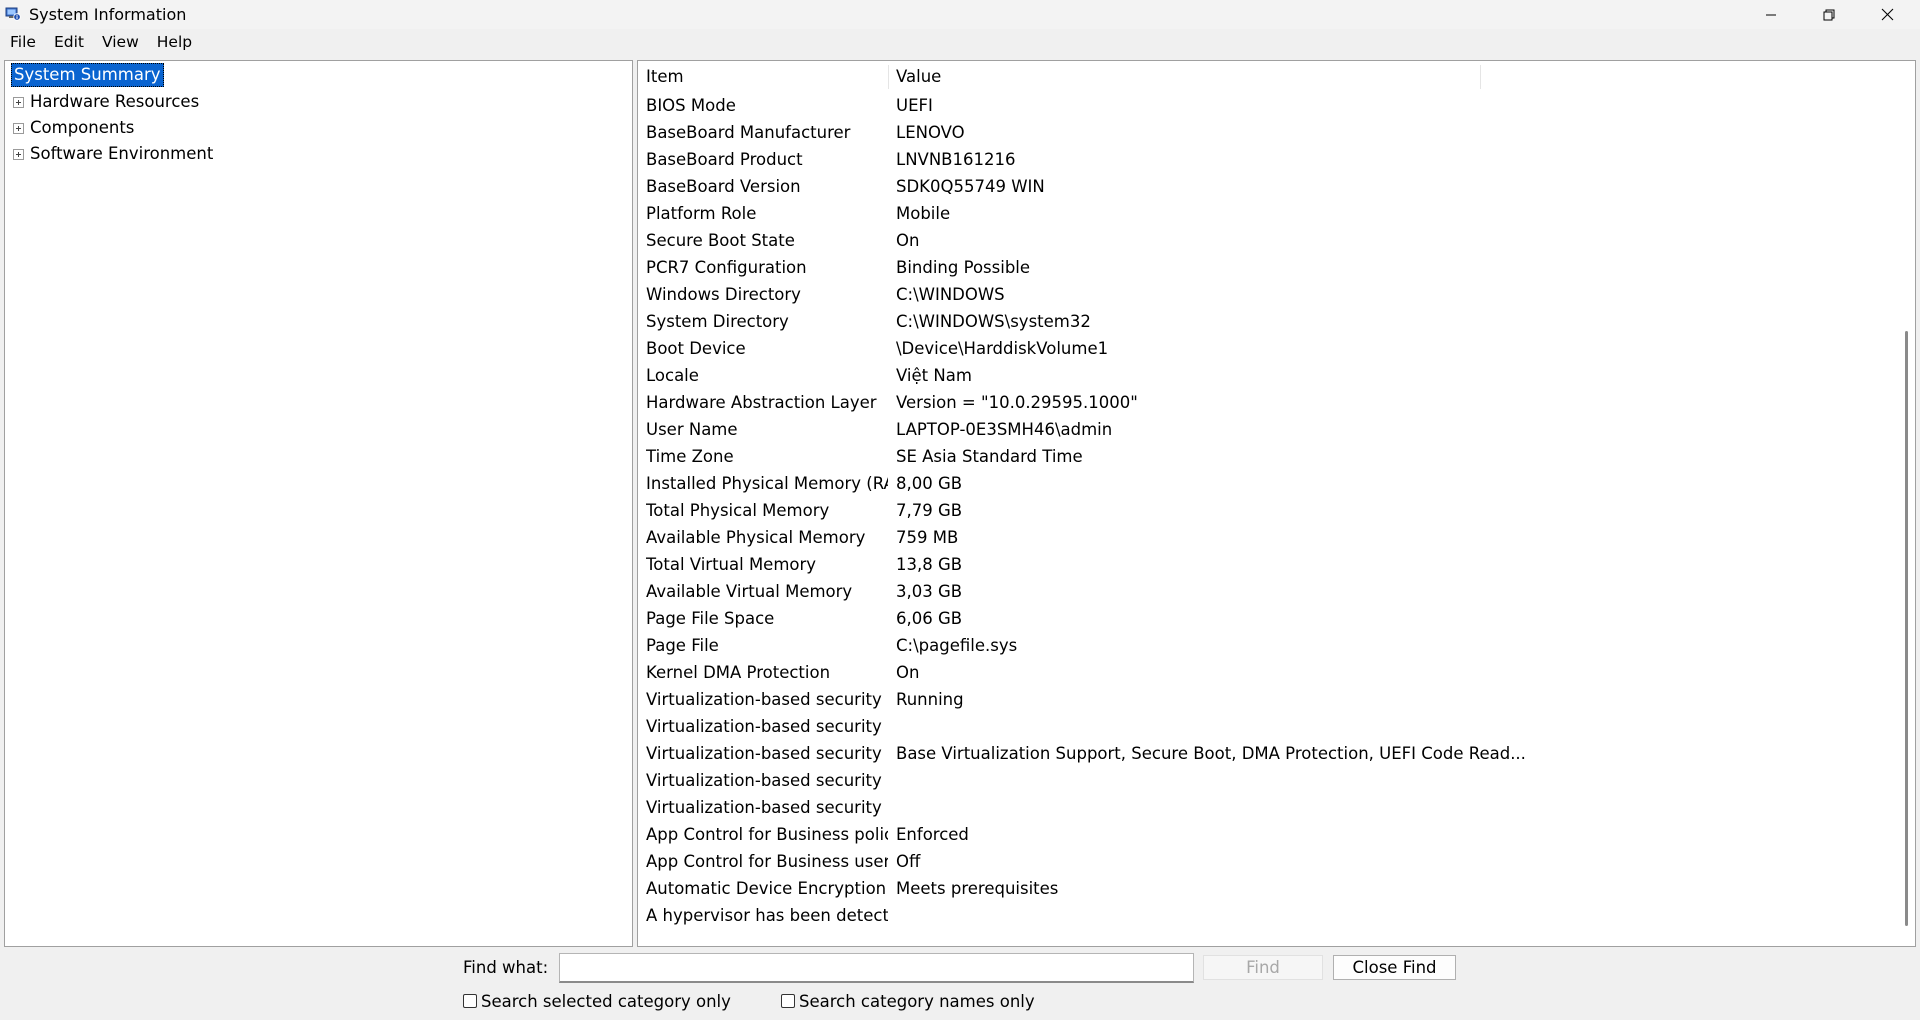 The image size is (1920, 1020). Describe the element at coordinates (717, 321) in the screenshot. I see `row-item-cell: System Directory` at that location.